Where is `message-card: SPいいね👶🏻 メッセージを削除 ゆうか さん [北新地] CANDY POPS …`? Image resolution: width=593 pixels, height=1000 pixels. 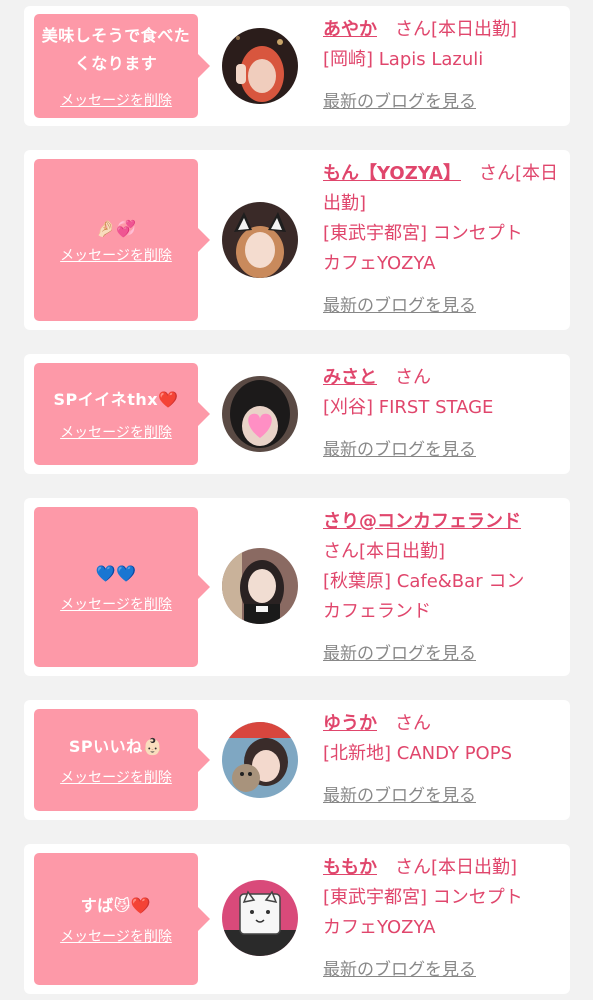
message-card: SPいいね👶🏻 メッセージを削除 ゆうか さん [北新地] CANDY POPS … is located at coordinates (297, 760).